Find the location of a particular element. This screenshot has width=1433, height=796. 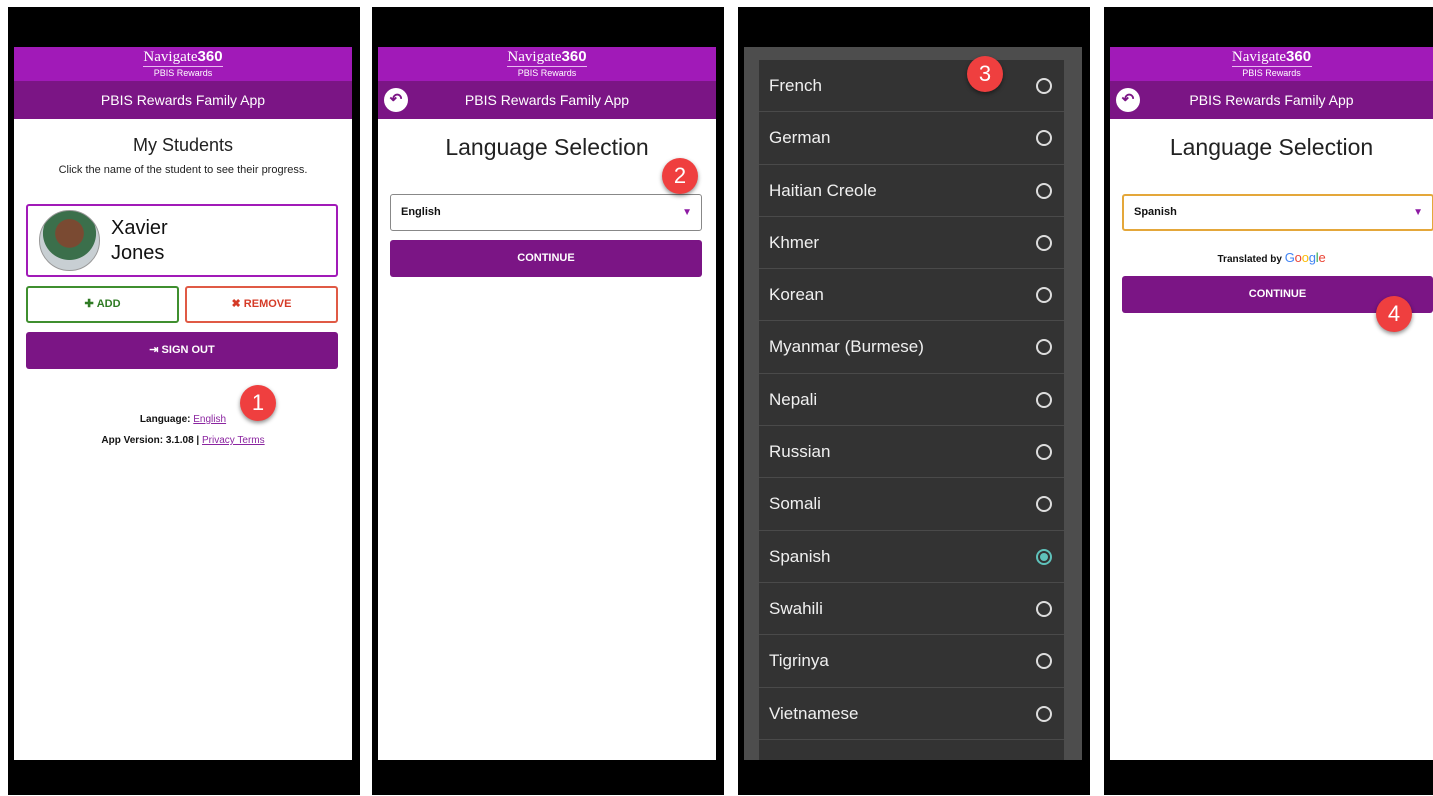

sign-out-button: ⇥ SIGN OUT is located at coordinates (182, 350).